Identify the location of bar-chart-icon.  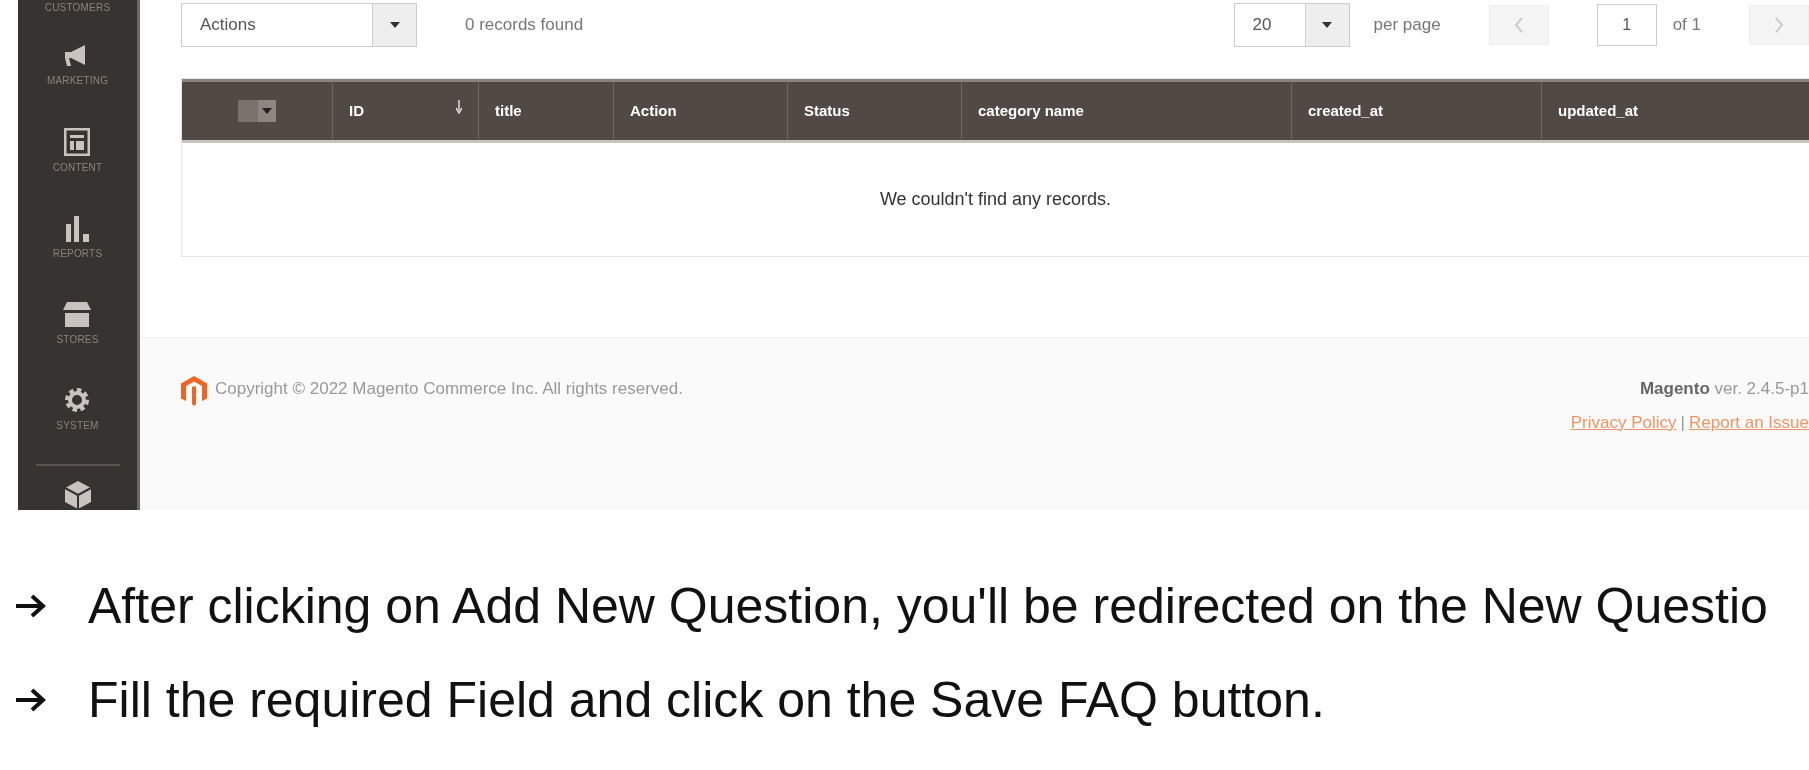
(77, 227).